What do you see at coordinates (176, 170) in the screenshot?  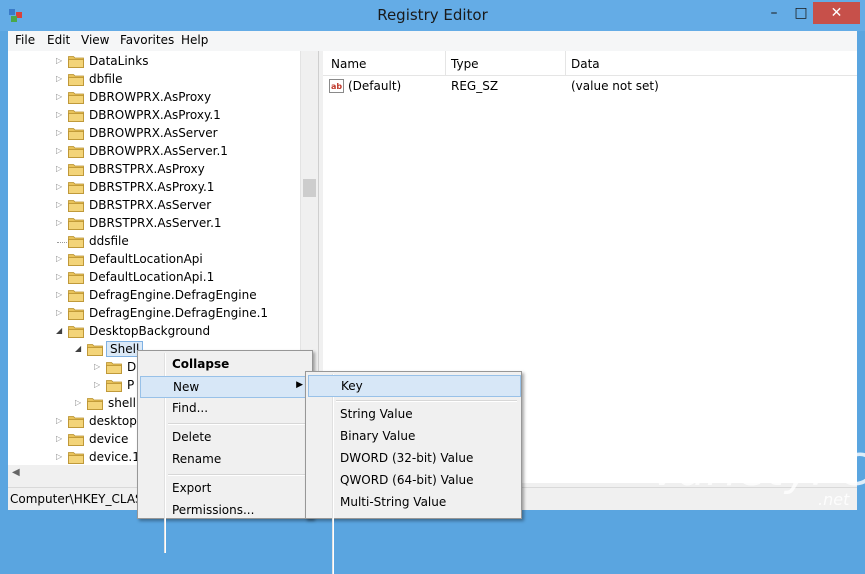 I see `tree-item: ▷ DBRSTPRX.AsProxy` at bounding box center [176, 170].